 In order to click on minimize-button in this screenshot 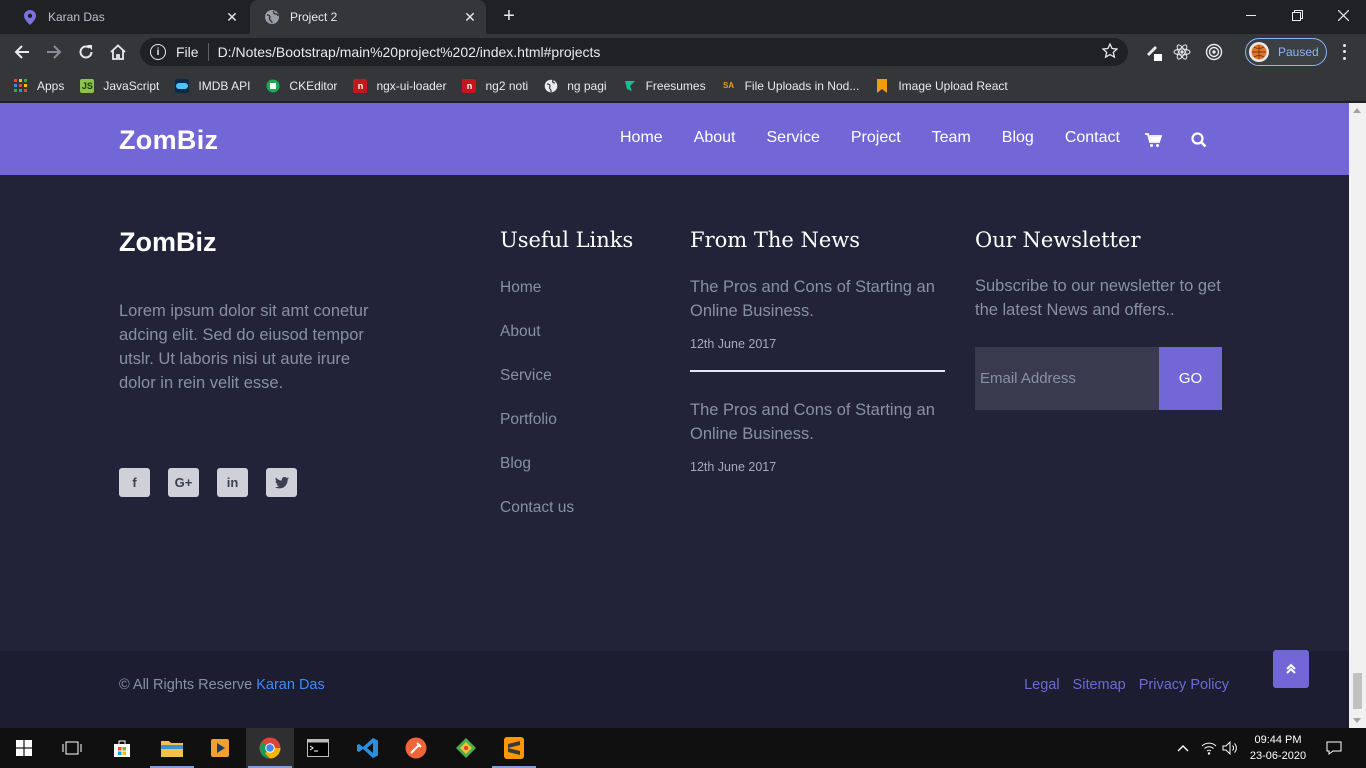, I will do `click(1251, 15)`.